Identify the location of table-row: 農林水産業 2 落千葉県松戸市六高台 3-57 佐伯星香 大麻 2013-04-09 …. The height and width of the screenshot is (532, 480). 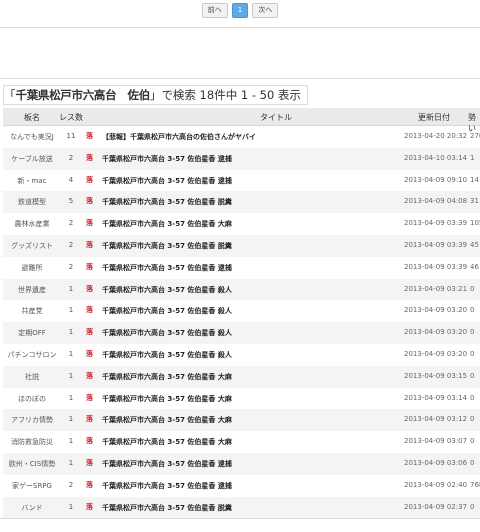
(241, 224).